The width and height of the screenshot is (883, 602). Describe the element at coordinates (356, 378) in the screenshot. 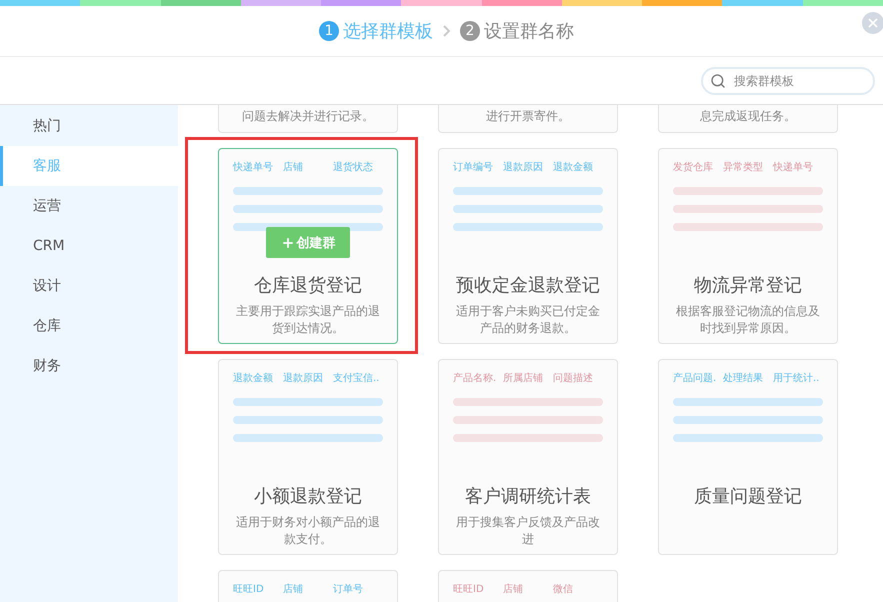

I see `field-label: 支付宝信..` at that location.